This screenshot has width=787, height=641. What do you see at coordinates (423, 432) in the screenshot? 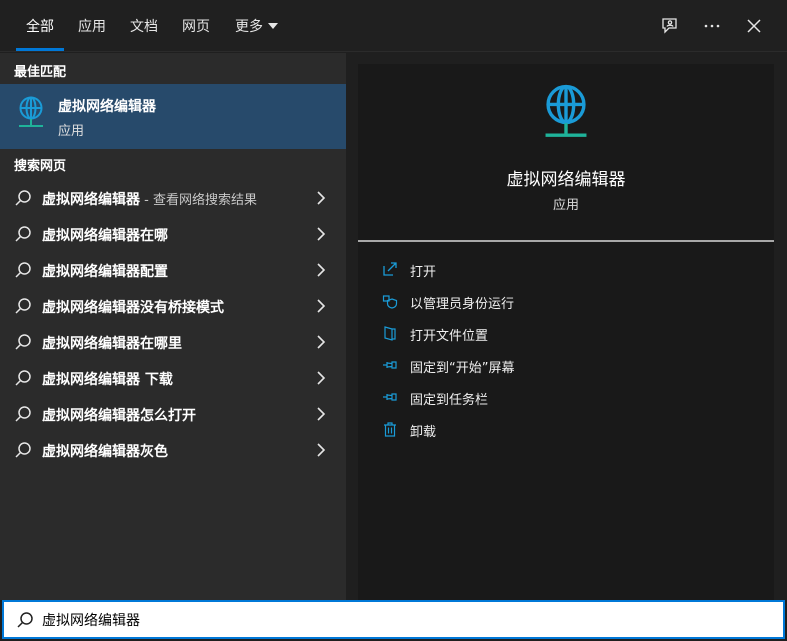
I see `action-label: 卸载` at bounding box center [423, 432].